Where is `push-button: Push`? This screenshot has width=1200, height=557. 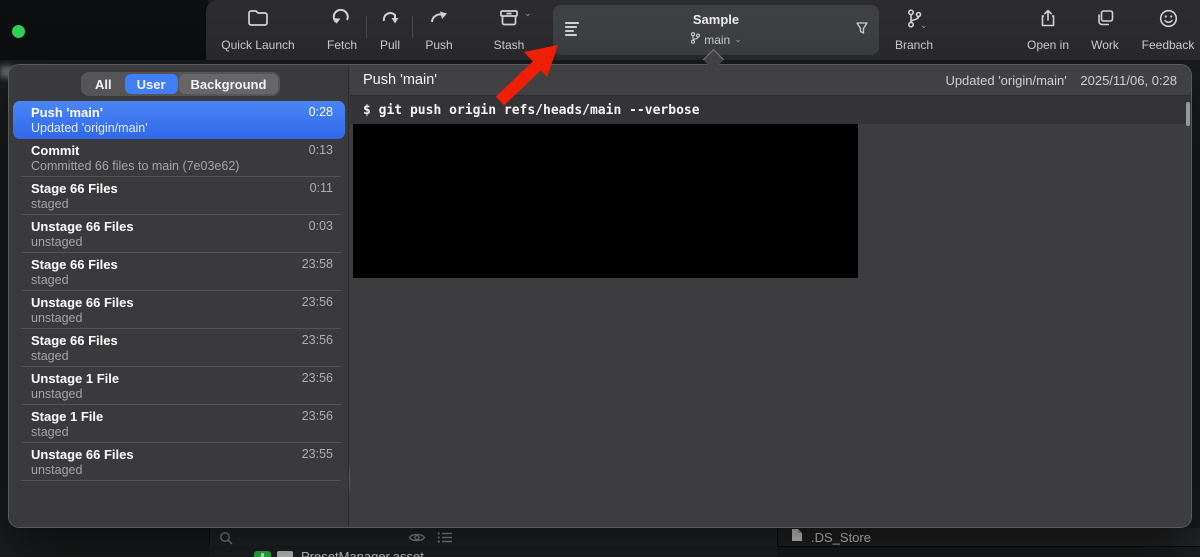 push-button: Push is located at coordinates (439, 31).